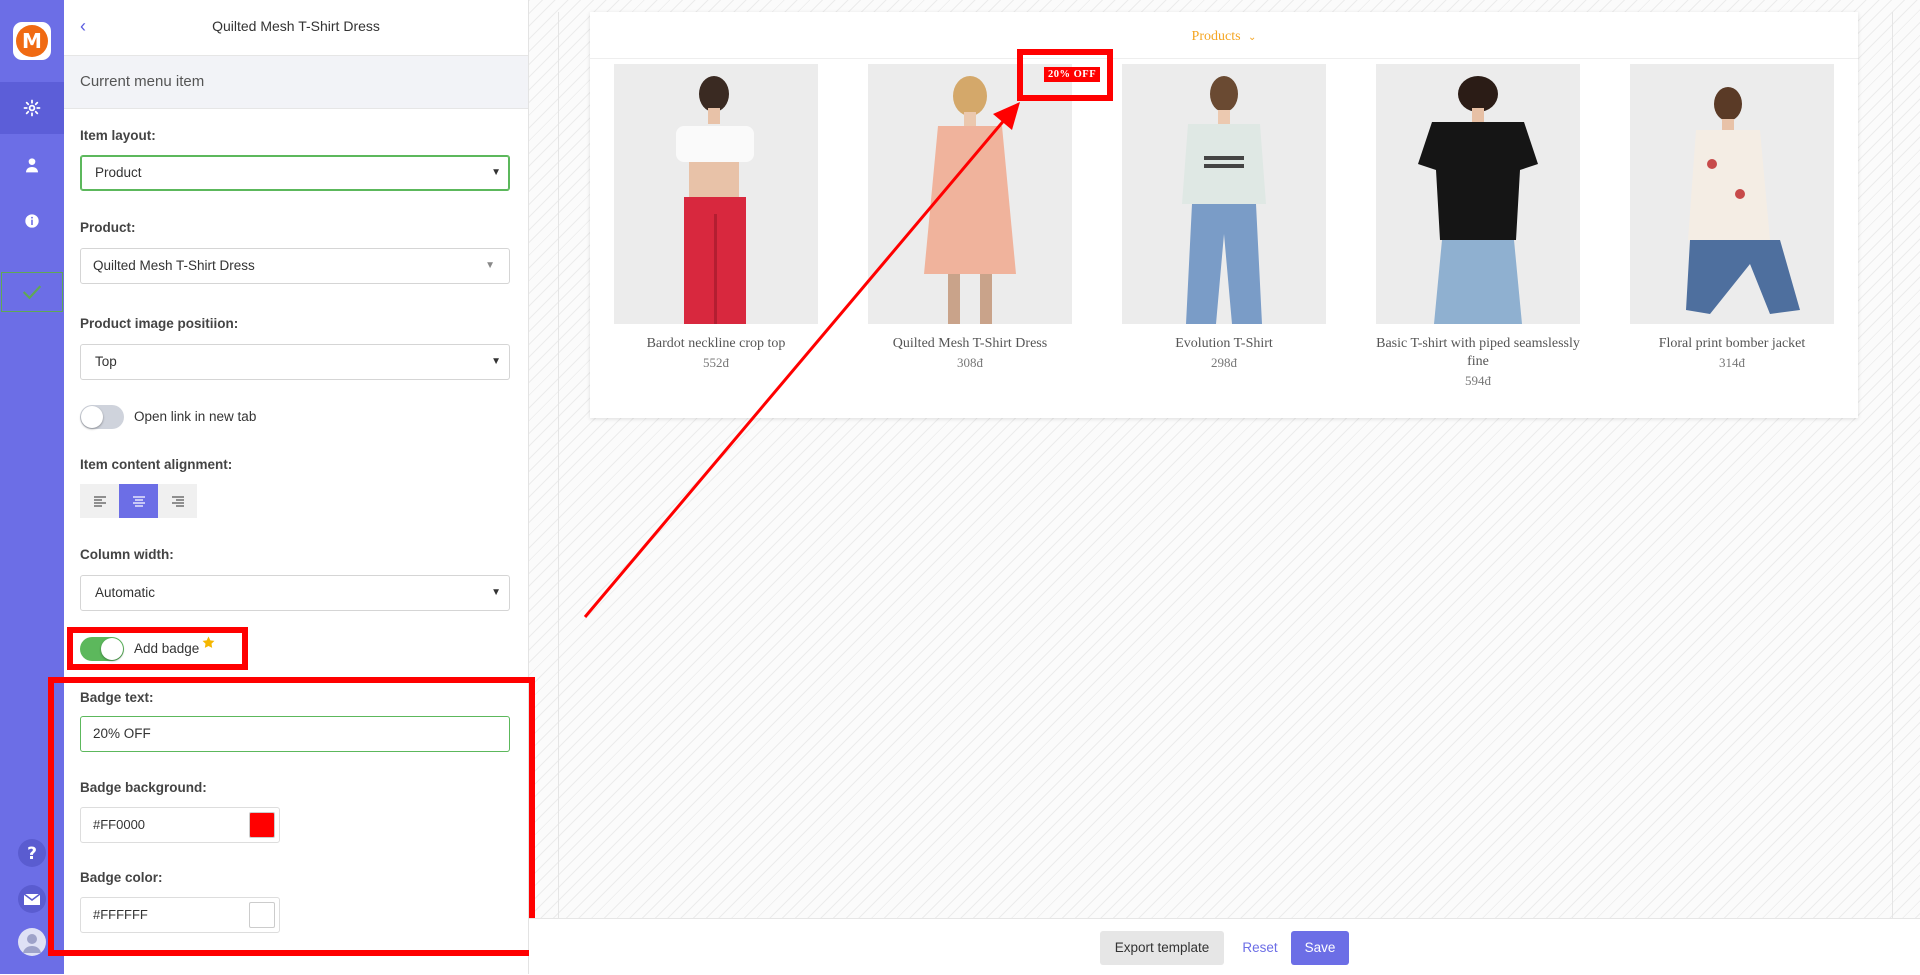  What do you see at coordinates (1162, 948) in the screenshot?
I see `export-template-button: Export template` at bounding box center [1162, 948].